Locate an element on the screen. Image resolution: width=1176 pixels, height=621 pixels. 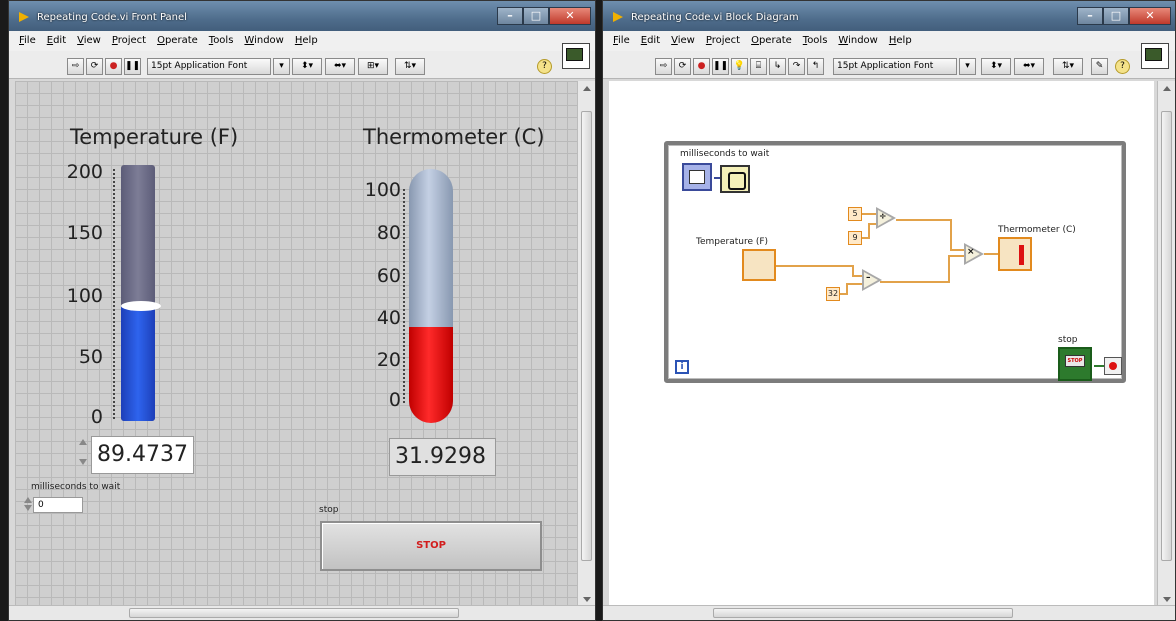
front-panel-horizontal-scrollbar is located at coordinates (302, 612).